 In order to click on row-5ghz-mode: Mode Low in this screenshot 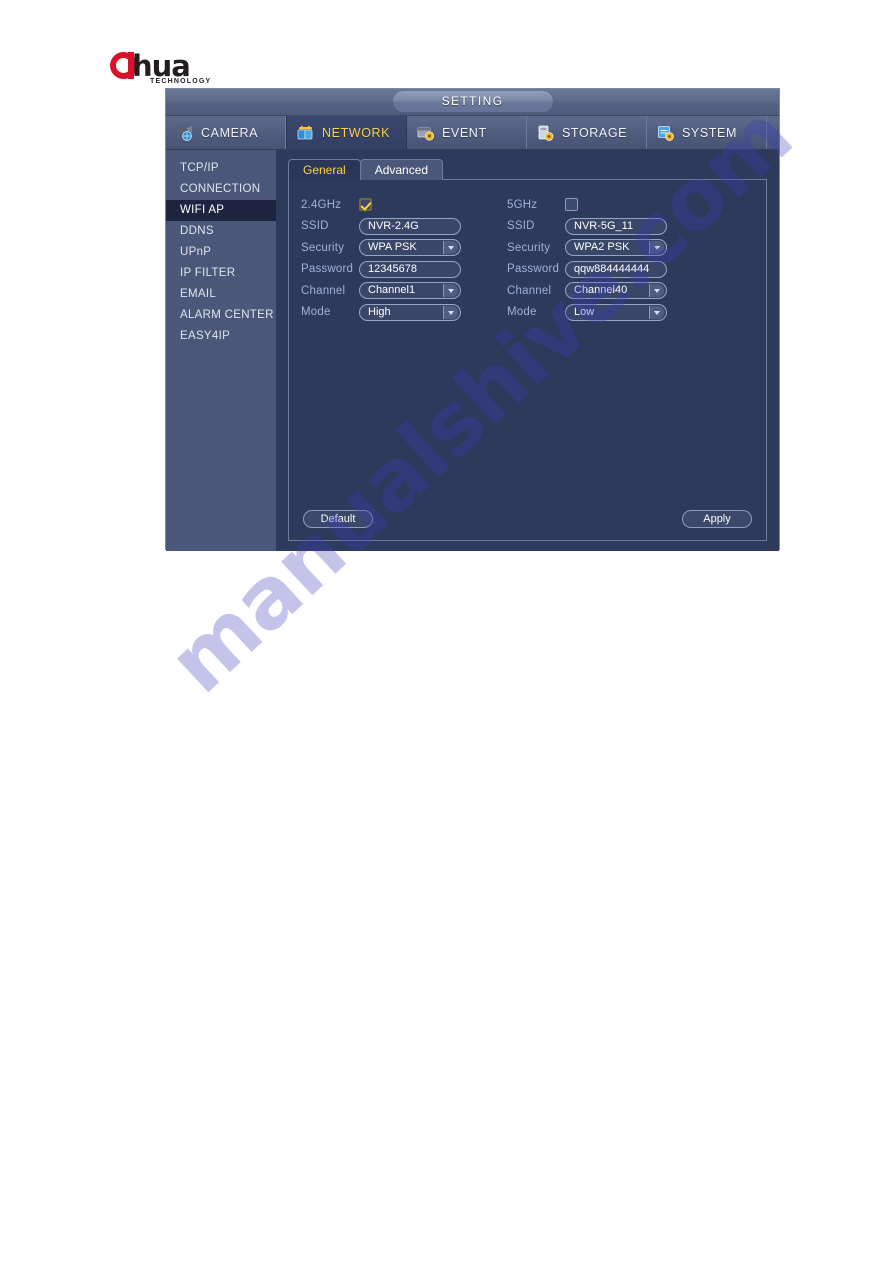, I will do `click(587, 313)`.